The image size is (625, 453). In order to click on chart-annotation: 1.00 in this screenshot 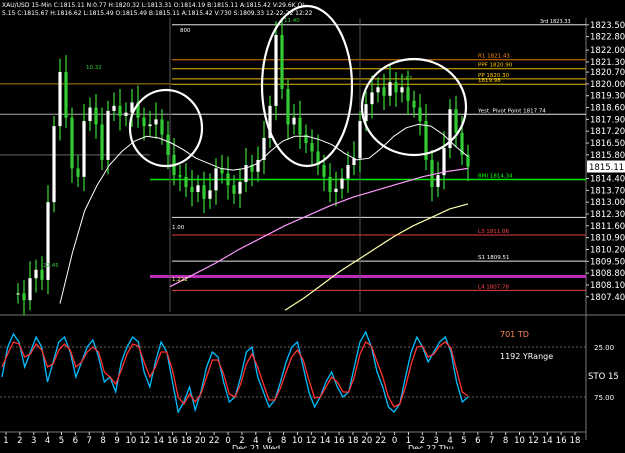, I will do `click(178, 228)`.